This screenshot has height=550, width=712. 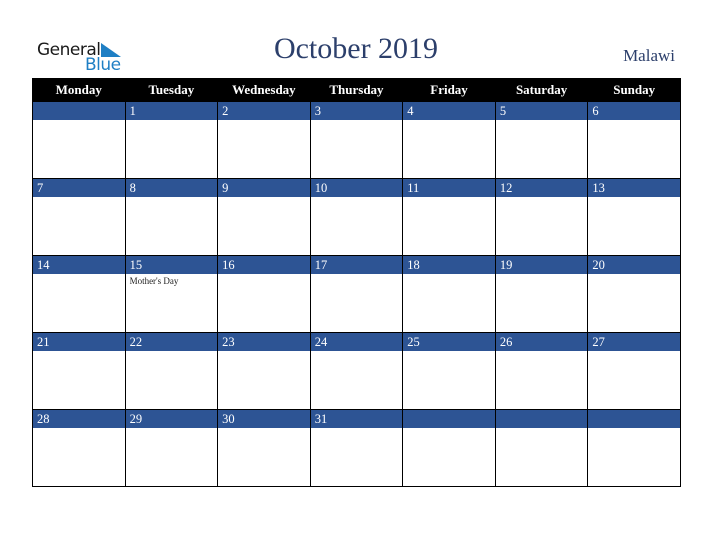 I want to click on day-cell: 31, so click(x=356, y=448).